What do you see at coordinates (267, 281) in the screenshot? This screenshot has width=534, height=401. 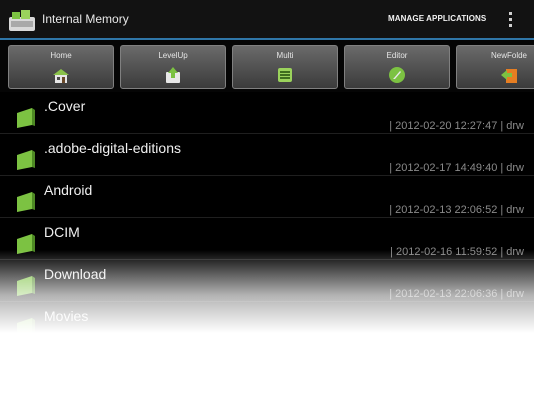 I see `file-row: Download | 2012-02-13 22:06:36 | drw` at bounding box center [267, 281].